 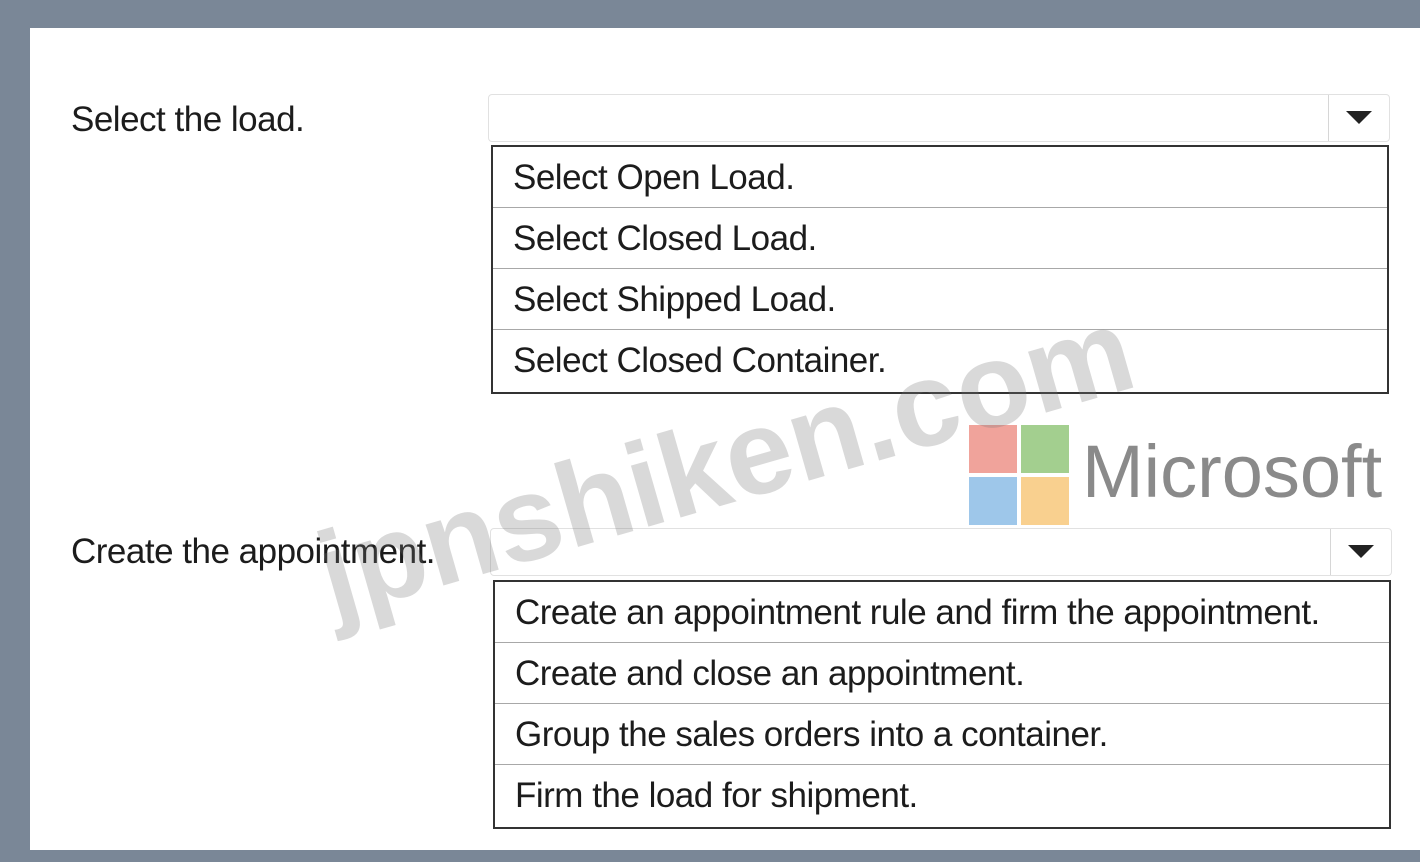 What do you see at coordinates (940, 177) in the screenshot?
I see `question-1-option-open-load: Select Open Load.` at bounding box center [940, 177].